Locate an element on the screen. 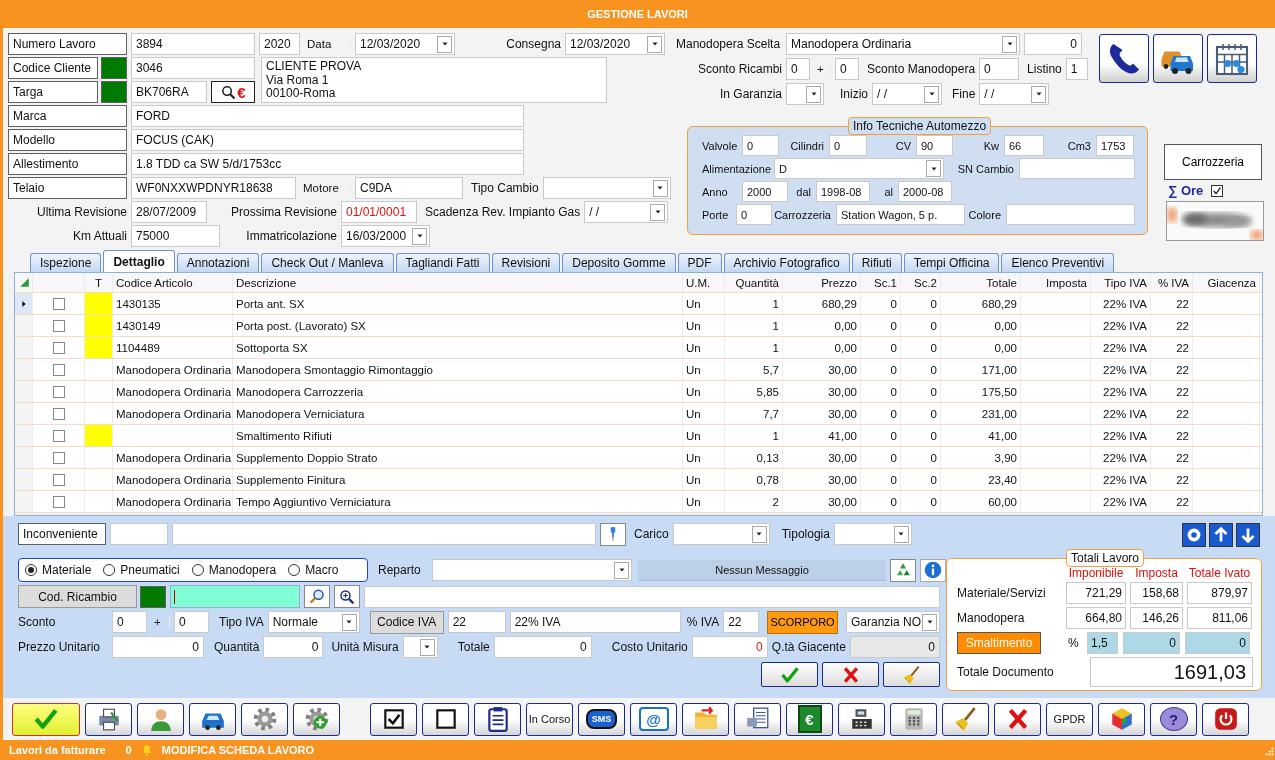  unit-cost-field: 0 is located at coordinates (729, 647).